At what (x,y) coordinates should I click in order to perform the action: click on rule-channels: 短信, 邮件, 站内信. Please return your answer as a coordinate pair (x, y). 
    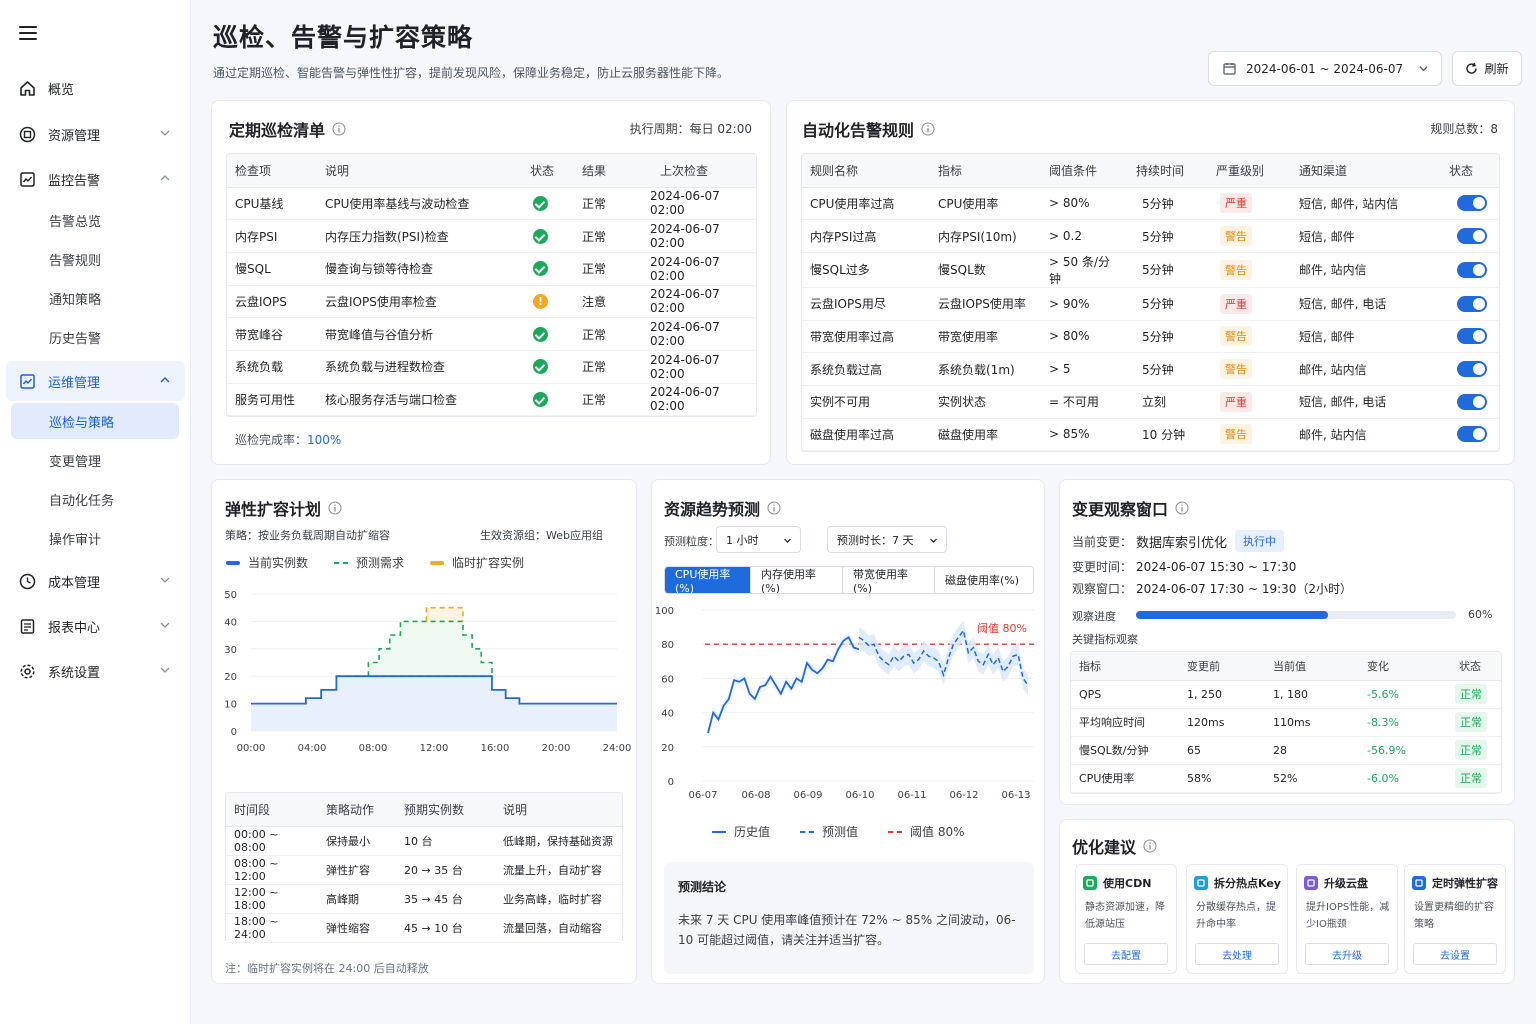
    Looking at the image, I should click on (1366, 204).